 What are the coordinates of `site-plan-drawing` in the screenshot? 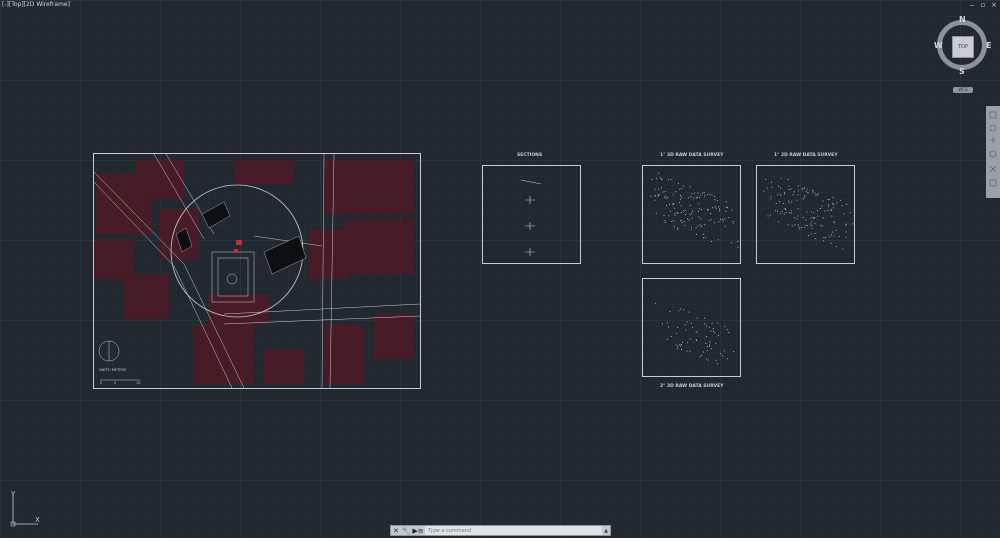 It's located at (257, 271).